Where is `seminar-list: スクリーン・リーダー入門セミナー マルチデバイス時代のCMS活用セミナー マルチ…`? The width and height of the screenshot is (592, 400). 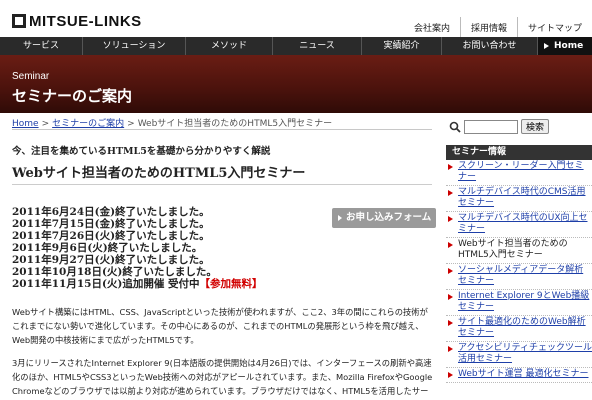 seminar-list: スクリーン・リーダー入門セミナー マルチデバイス時代のCMS活用セミナー マルチ… is located at coordinates (519, 271).